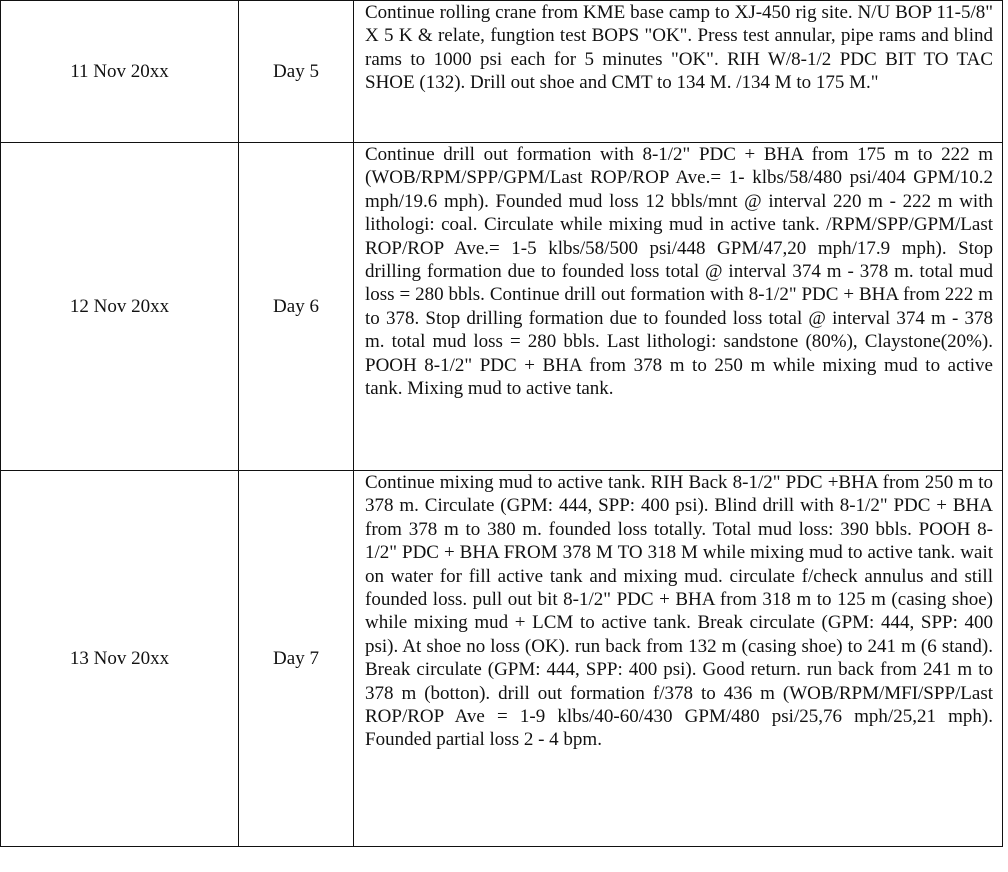  I want to click on date-cell: 11 Nov 20xx, so click(119, 71).